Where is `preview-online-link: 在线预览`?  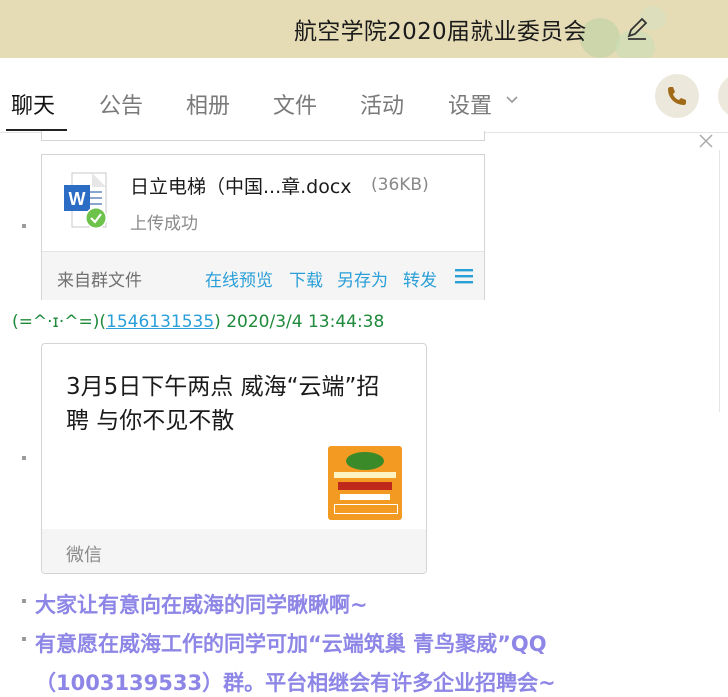
preview-online-link: 在线预览 is located at coordinates (239, 278).